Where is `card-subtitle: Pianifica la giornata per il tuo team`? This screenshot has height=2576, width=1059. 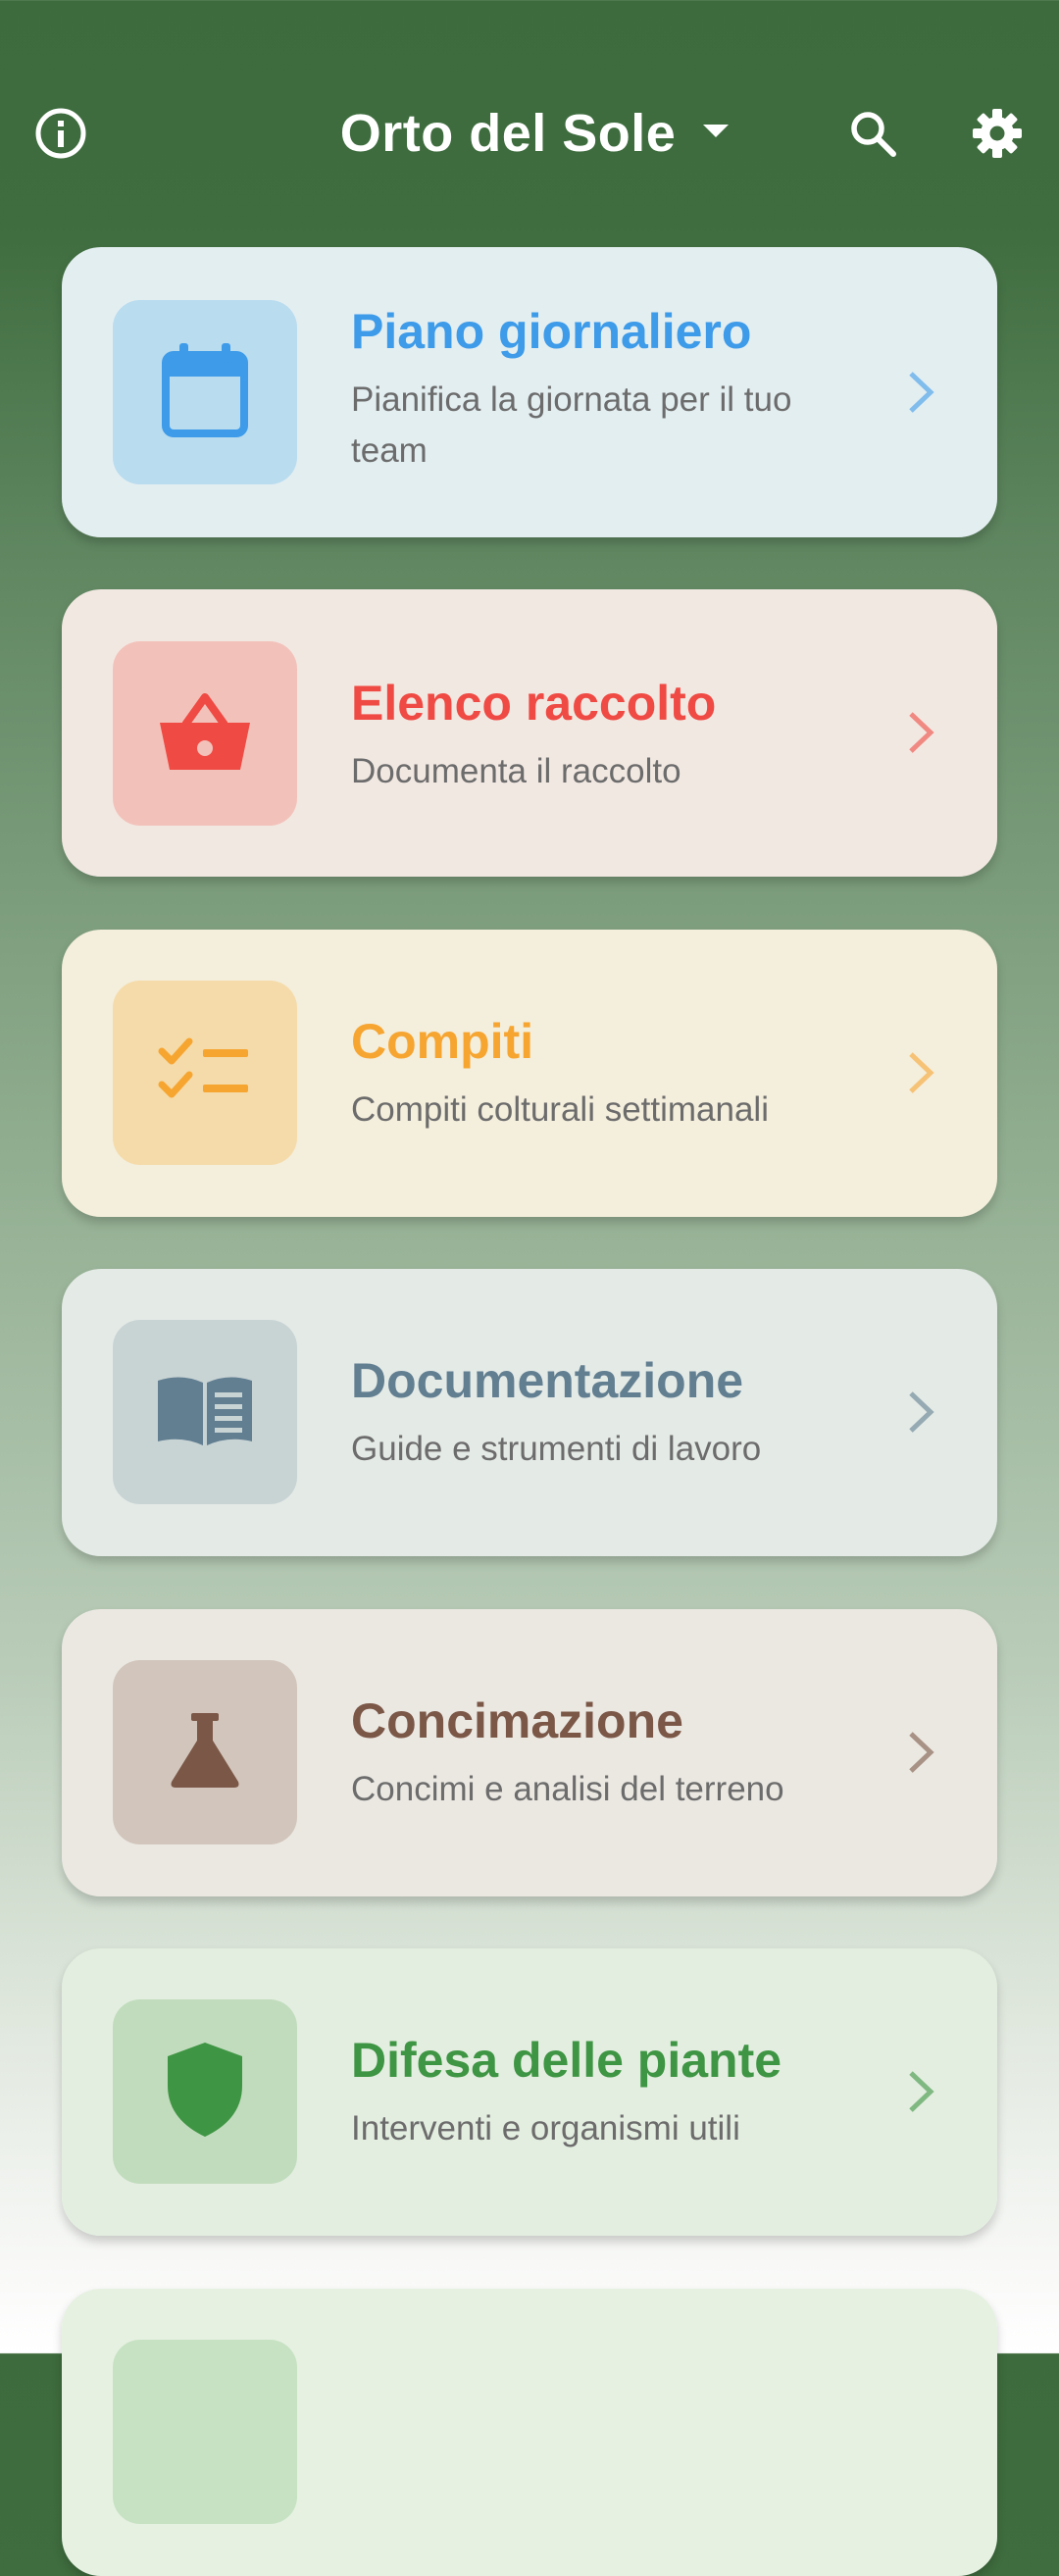 card-subtitle: Pianifica la giornata per il tuo team is located at coordinates (571, 425).